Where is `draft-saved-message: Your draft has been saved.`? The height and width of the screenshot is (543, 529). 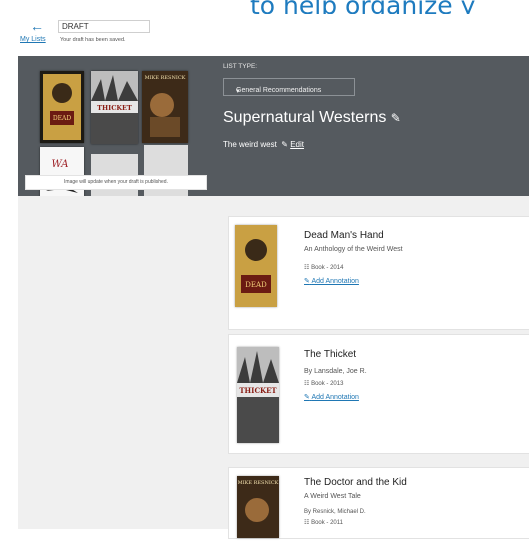
draft-saved-message: Your draft has been saved. is located at coordinates (93, 40).